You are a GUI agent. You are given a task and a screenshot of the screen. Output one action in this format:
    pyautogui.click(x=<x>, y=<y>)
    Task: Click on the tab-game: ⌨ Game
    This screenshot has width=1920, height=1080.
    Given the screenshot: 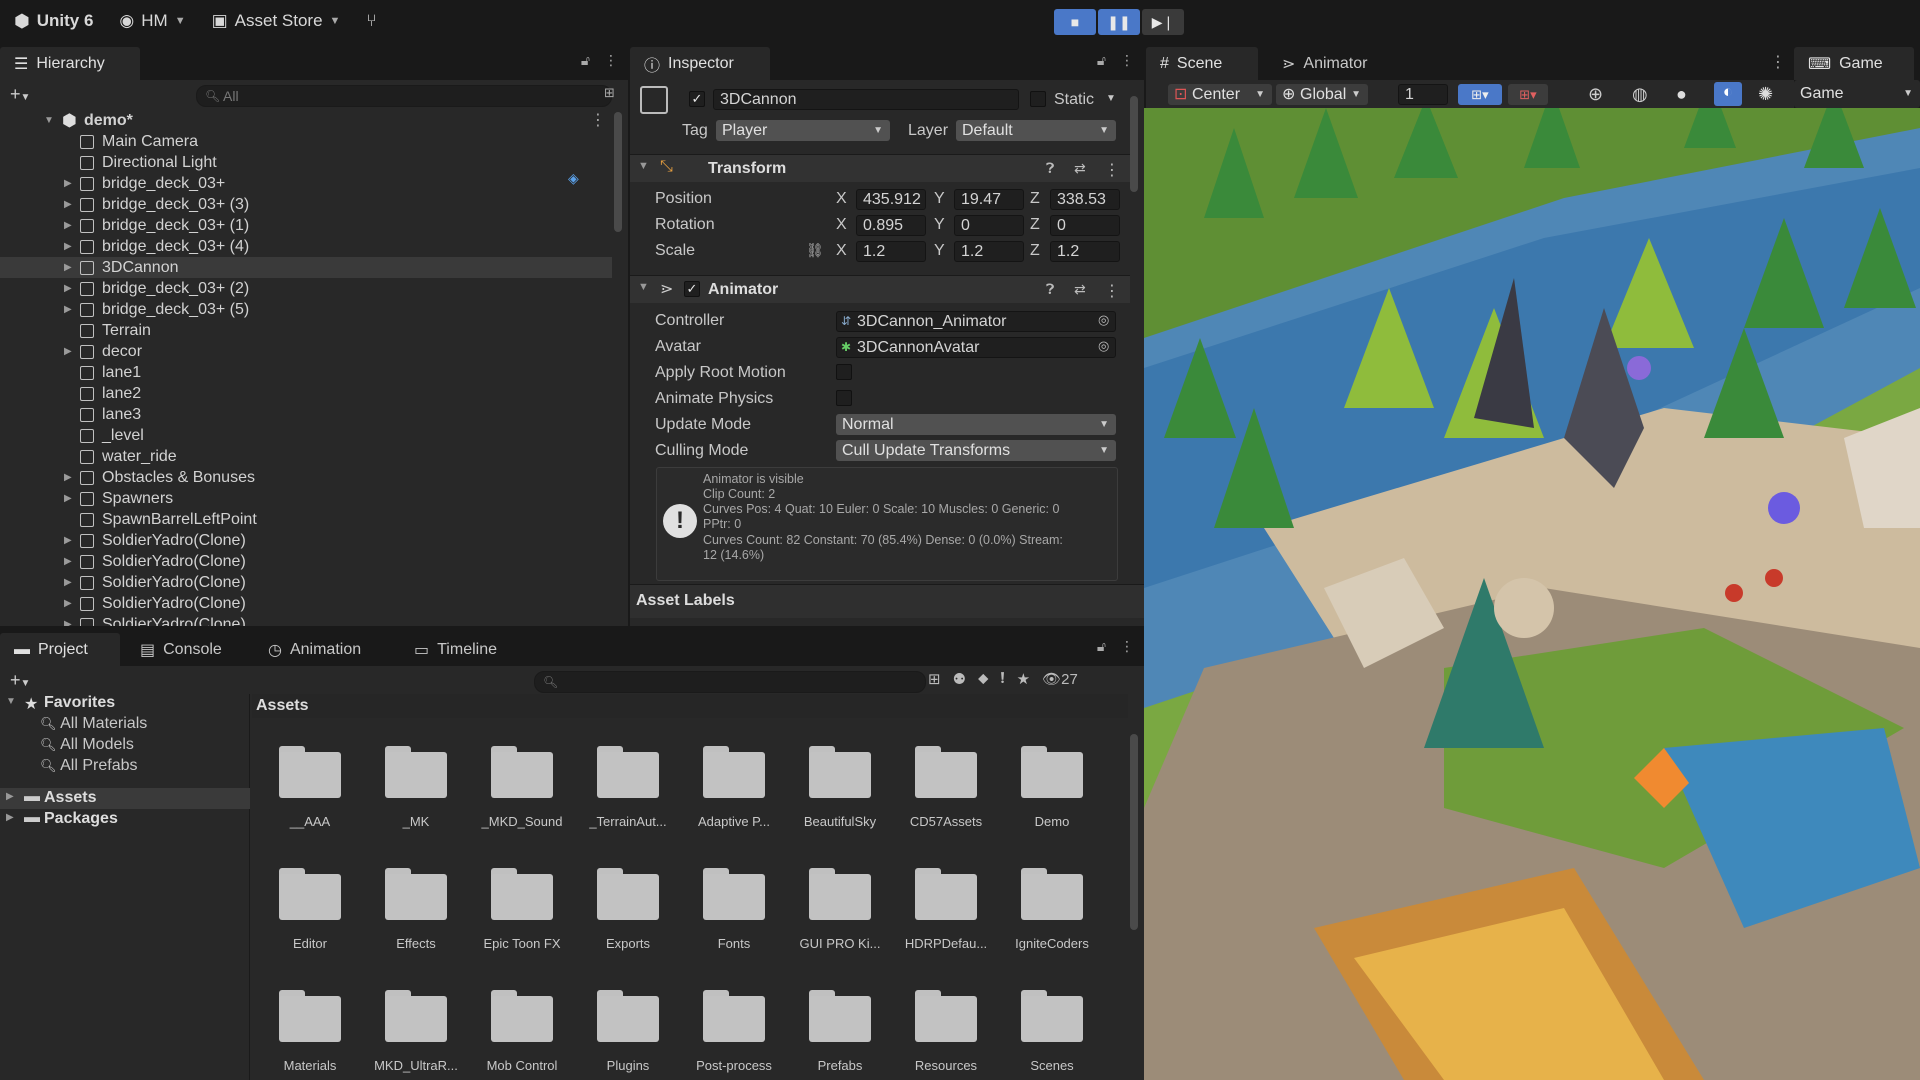 What is the action you would take?
    pyautogui.click(x=1854, y=63)
    